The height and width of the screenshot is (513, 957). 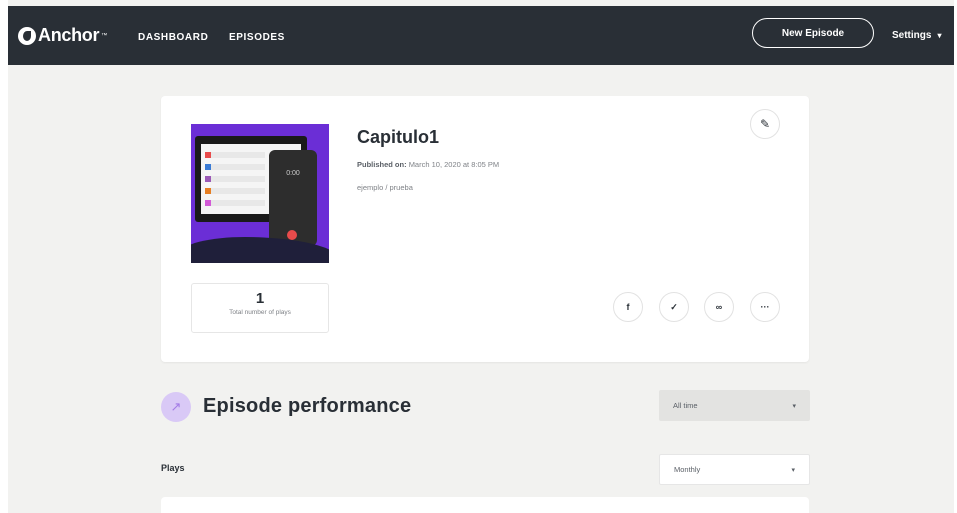 I want to click on episode-title: Capitulo1, so click(x=398, y=137).